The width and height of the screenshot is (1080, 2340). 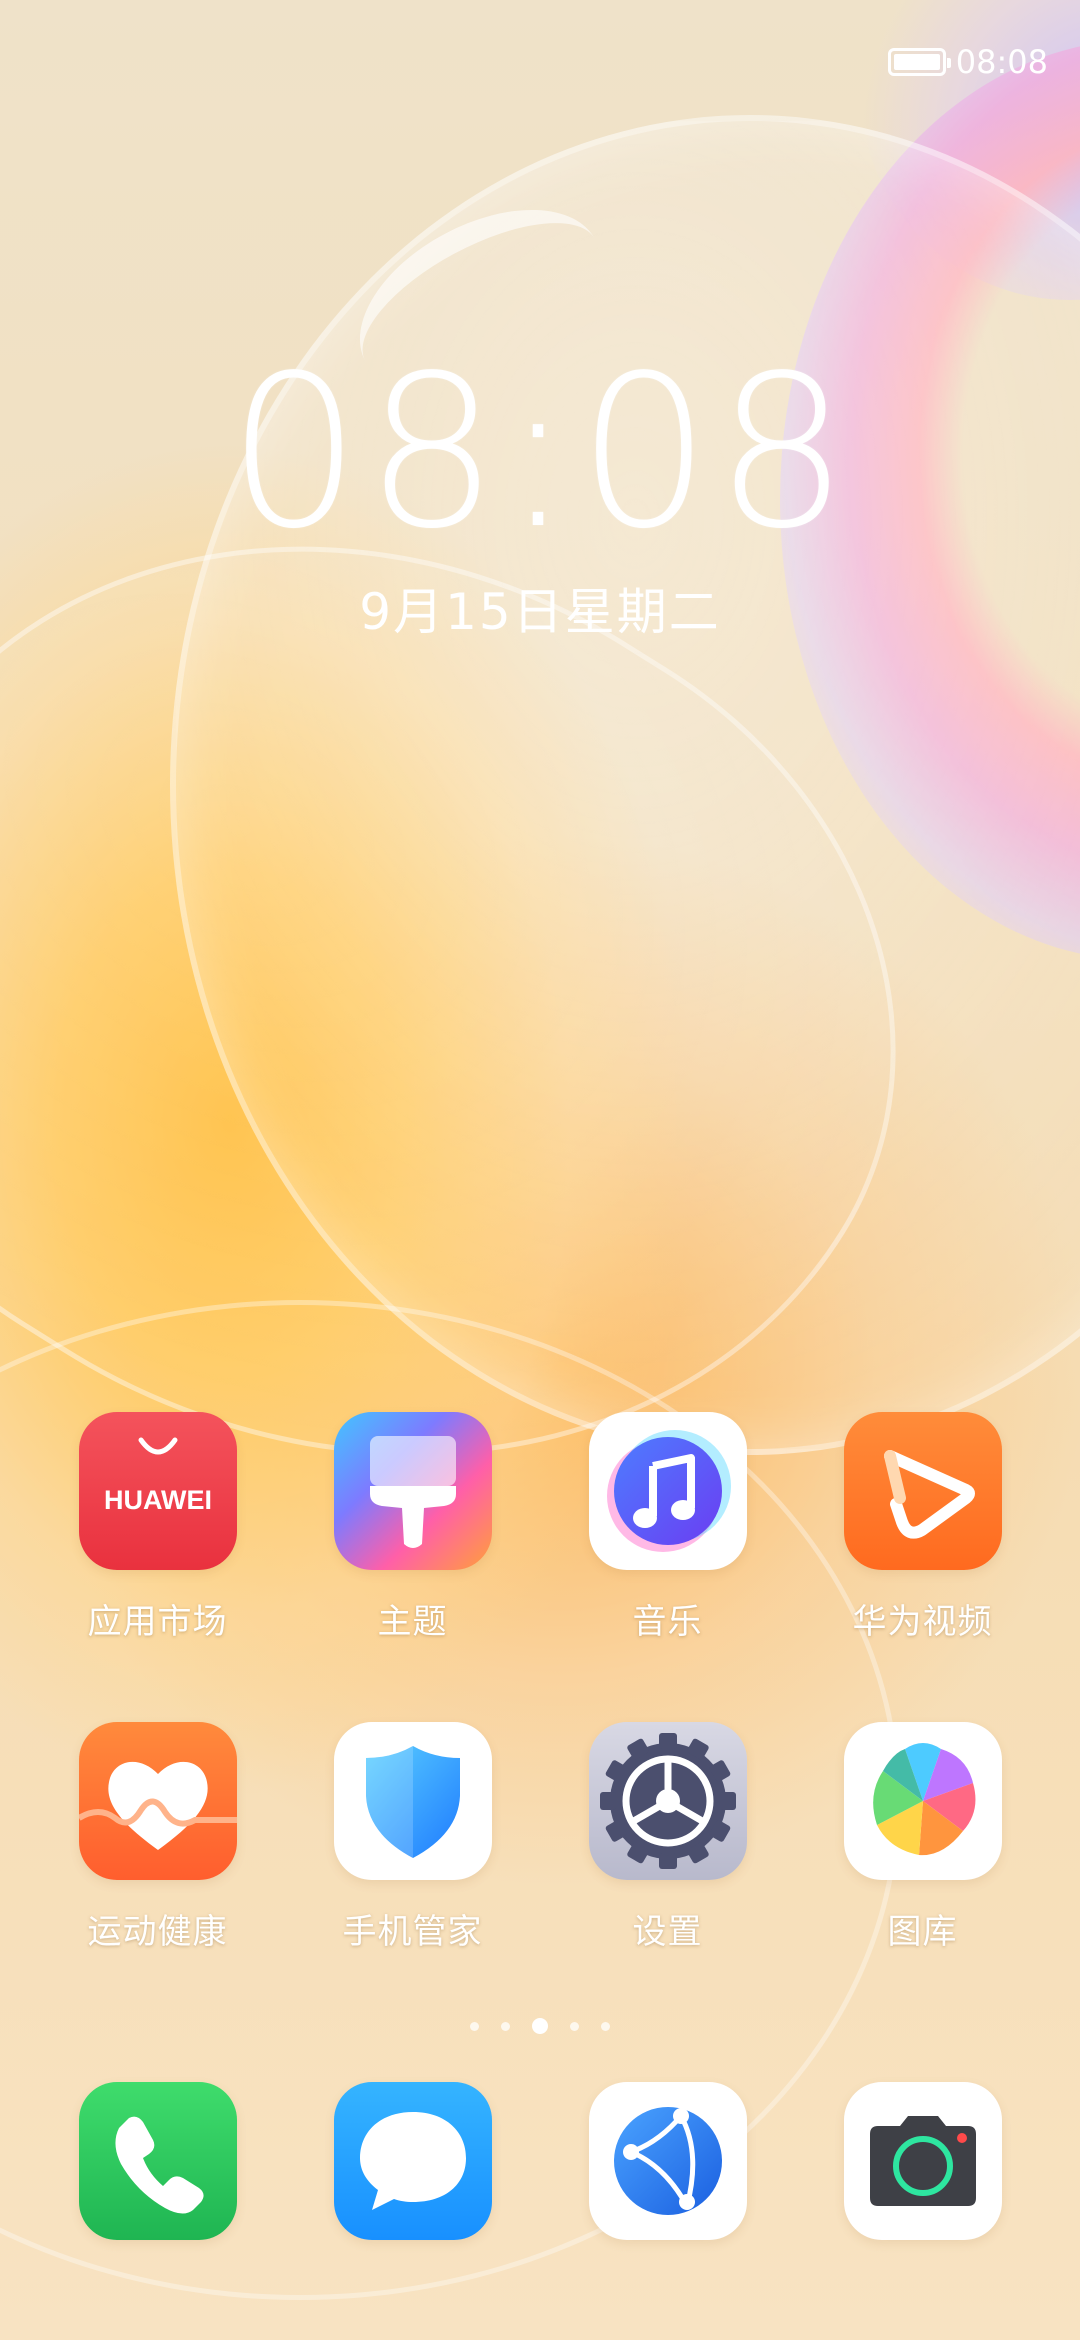 I want to click on gallery-pinwheel-icon, so click(x=922, y=1801).